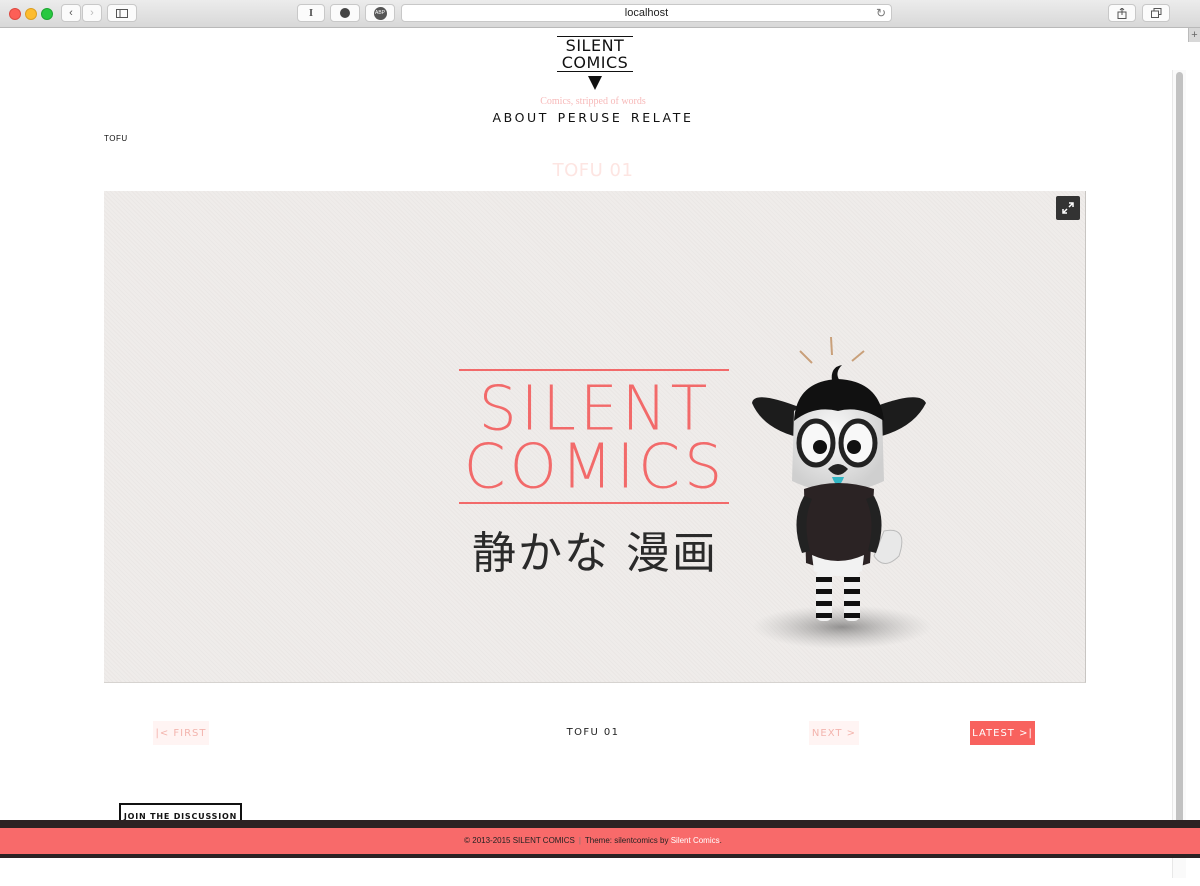  I want to click on nav-relate: RELATE, so click(662, 117).